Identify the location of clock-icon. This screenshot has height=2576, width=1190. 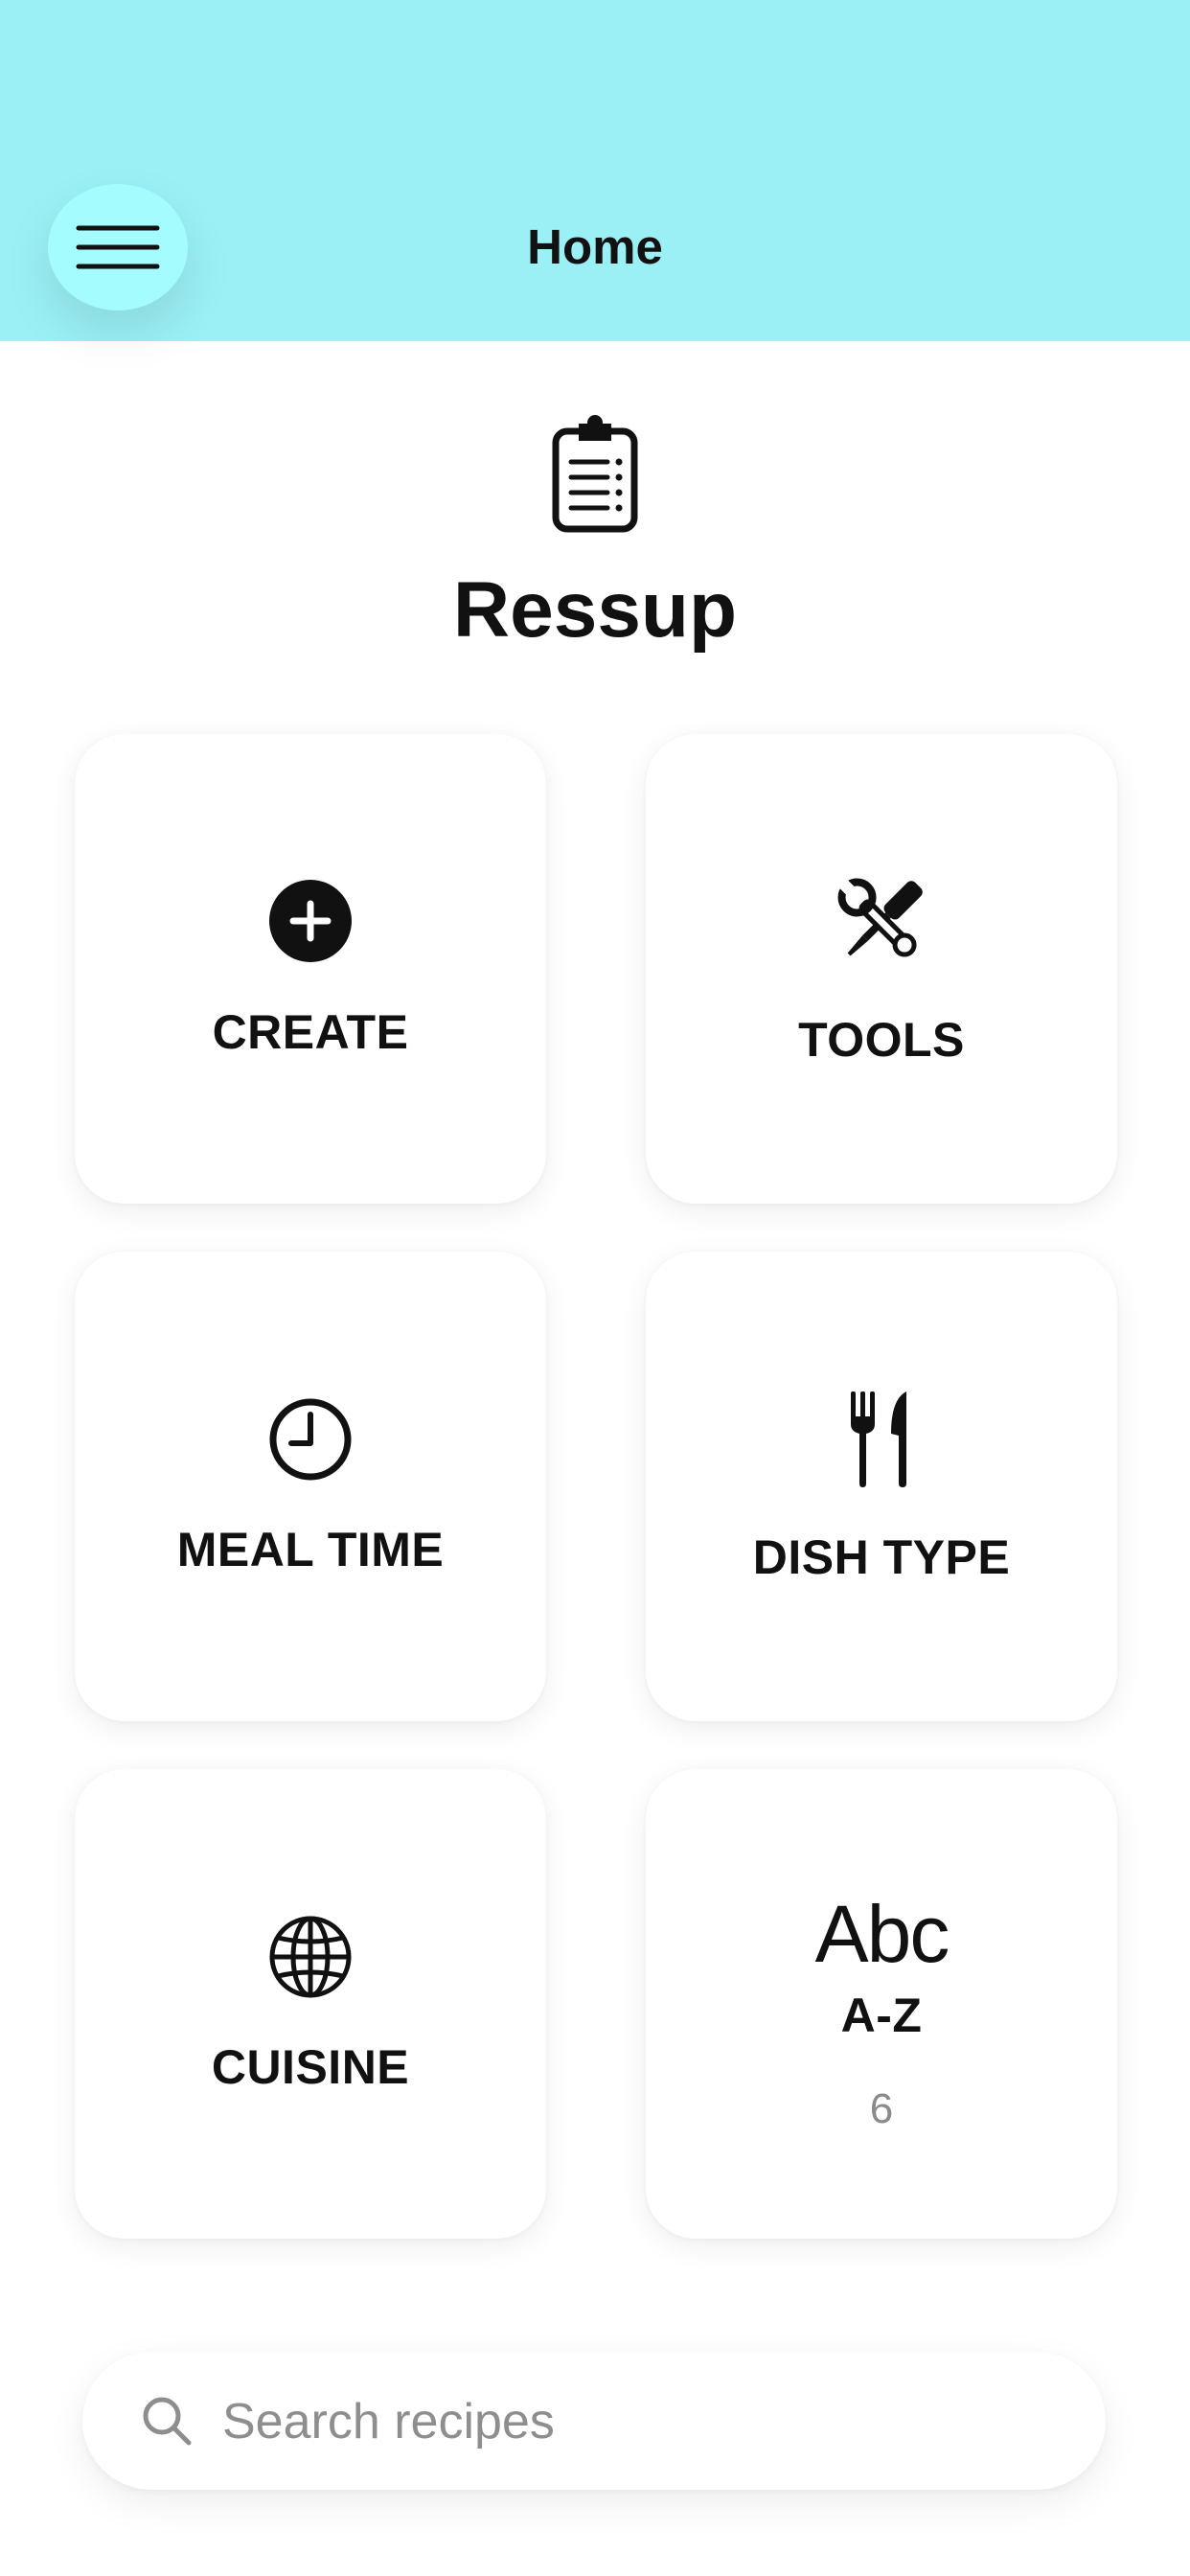
(311, 1439).